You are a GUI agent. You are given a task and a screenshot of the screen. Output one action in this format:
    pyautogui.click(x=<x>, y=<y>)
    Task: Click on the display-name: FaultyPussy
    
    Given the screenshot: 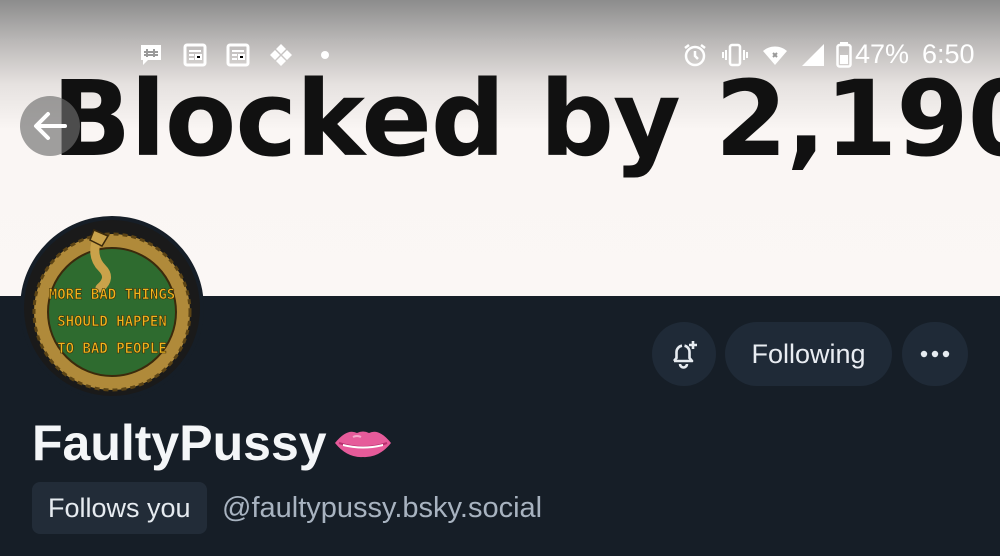 What is the action you would take?
    pyautogui.click(x=212, y=443)
    